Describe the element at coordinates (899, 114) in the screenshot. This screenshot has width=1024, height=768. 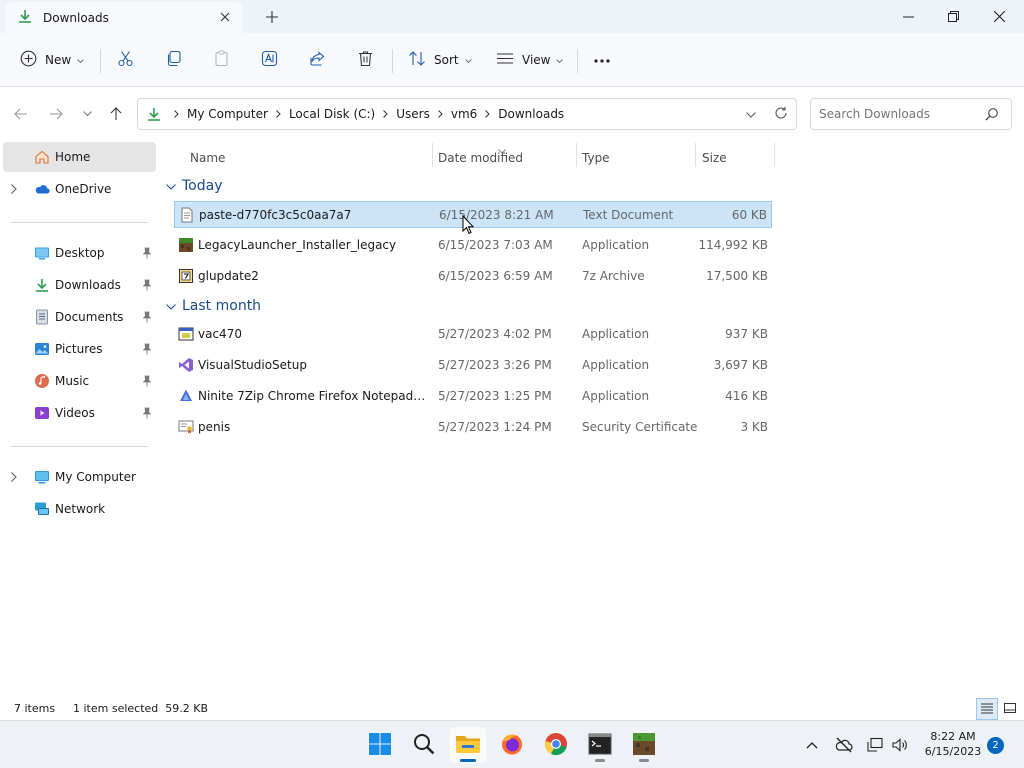
I see `search-input` at that location.